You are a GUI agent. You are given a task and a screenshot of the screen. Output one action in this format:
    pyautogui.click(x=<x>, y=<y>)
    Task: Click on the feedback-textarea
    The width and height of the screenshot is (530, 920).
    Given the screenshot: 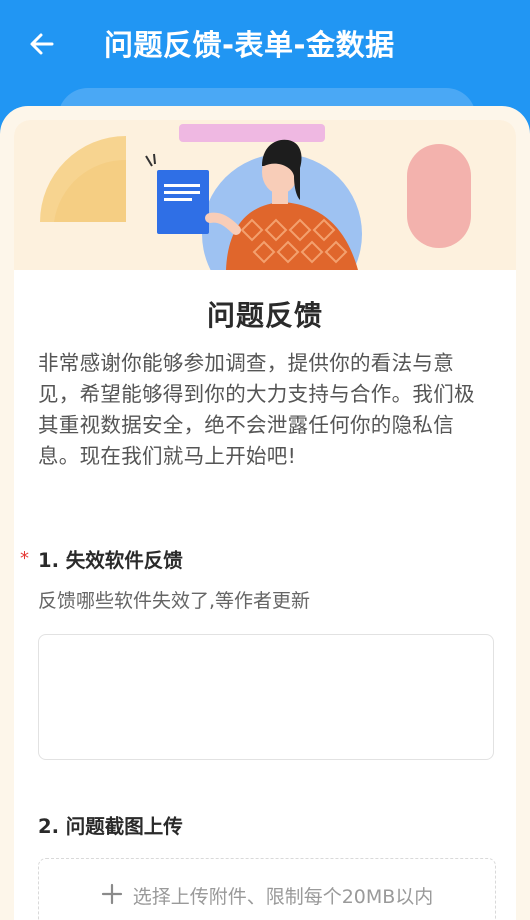 What is the action you would take?
    pyautogui.click(x=266, y=697)
    